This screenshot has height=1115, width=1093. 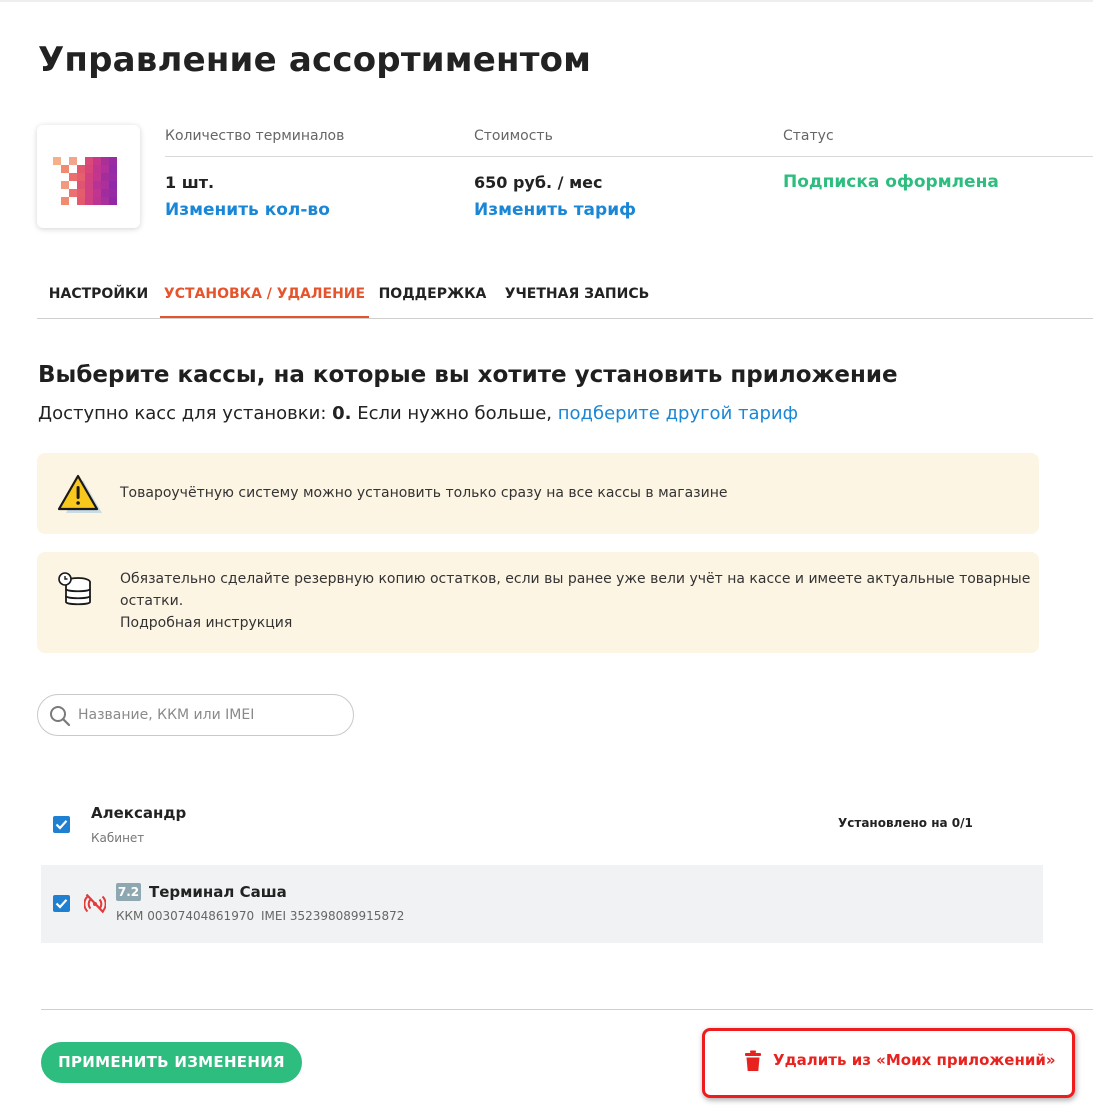 I want to click on top-border, so click(x=546, y=1).